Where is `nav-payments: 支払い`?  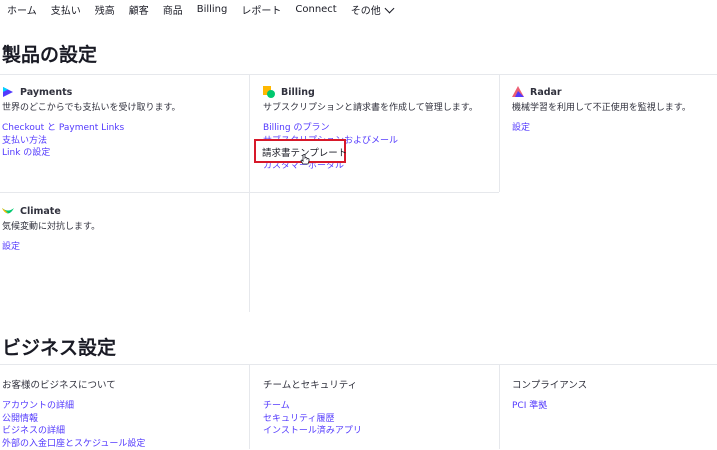
nav-payments: 支払い is located at coordinates (66, 9).